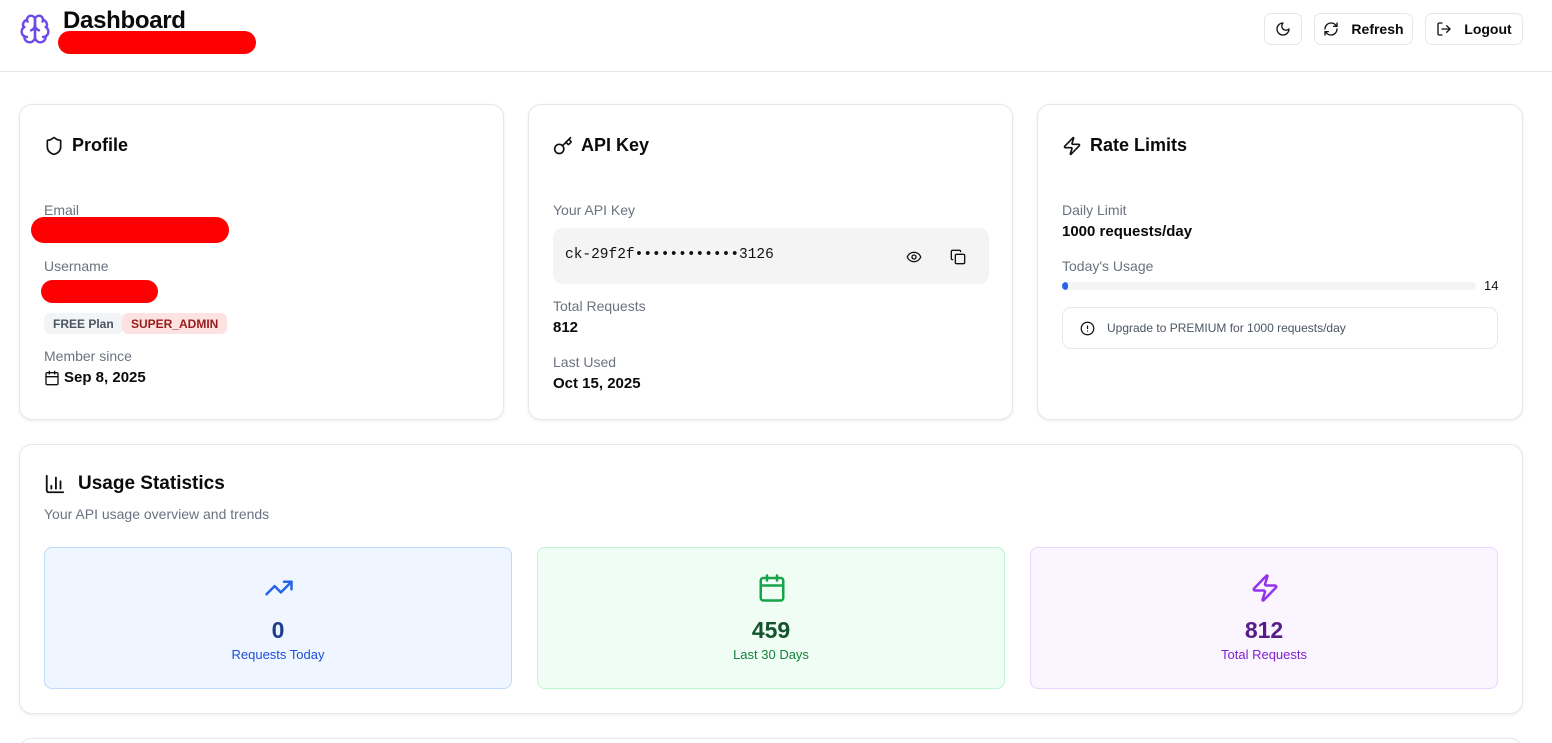 The width and height of the screenshot is (1552, 743). I want to click on stat-value: 812, so click(1264, 630).